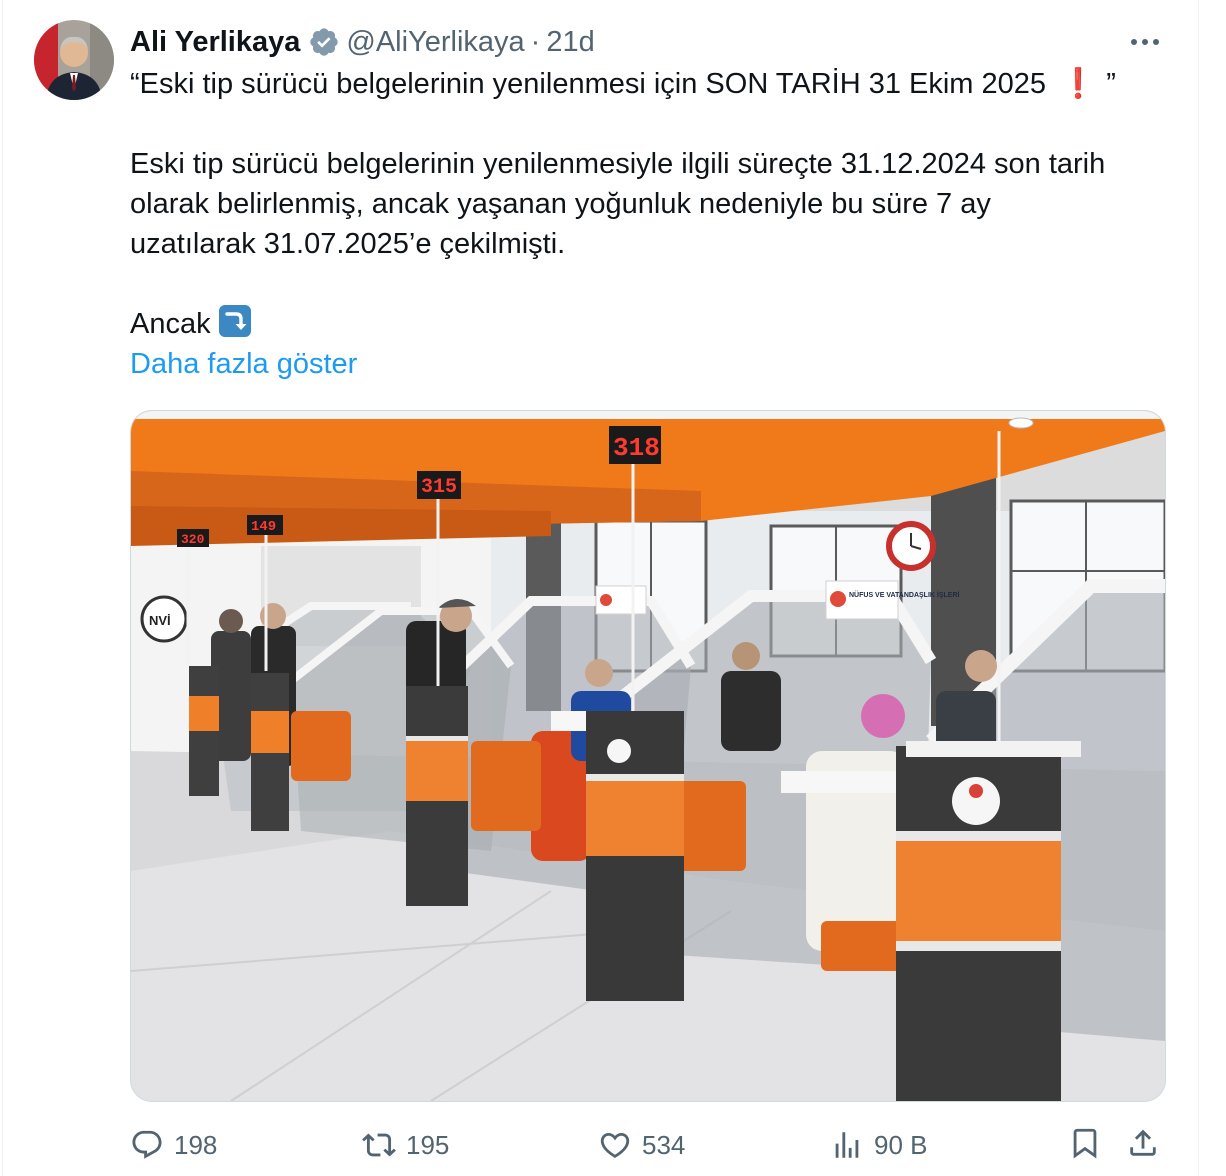  Describe the element at coordinates (170, 324) in the screenshot. I see `ancak-text: Ancak` at that location.